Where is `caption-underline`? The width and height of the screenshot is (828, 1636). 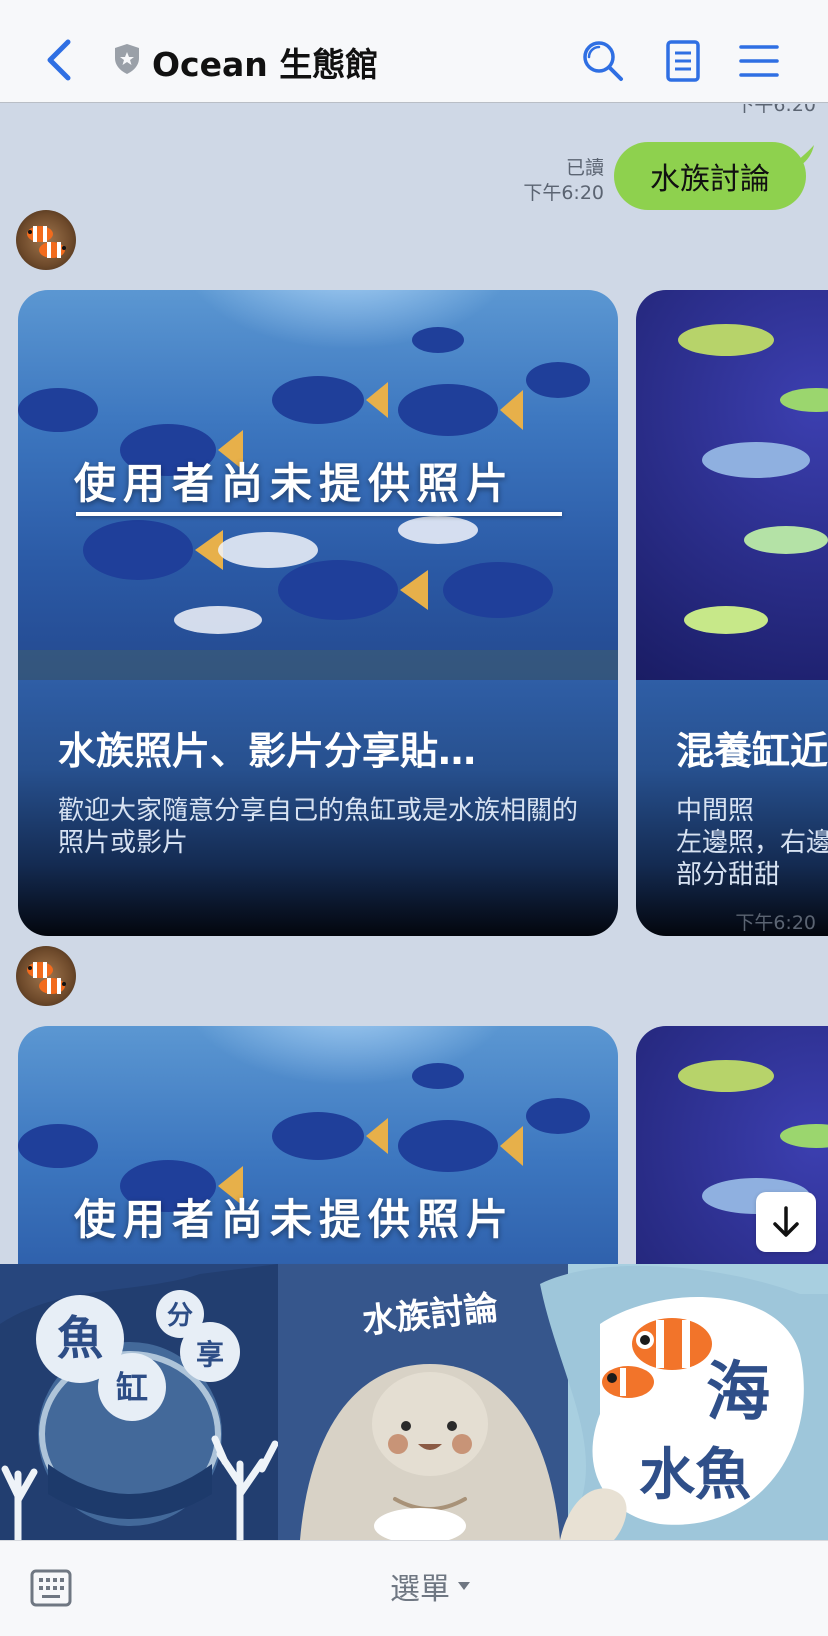 caption-underline is located at coordinates (319, 514).